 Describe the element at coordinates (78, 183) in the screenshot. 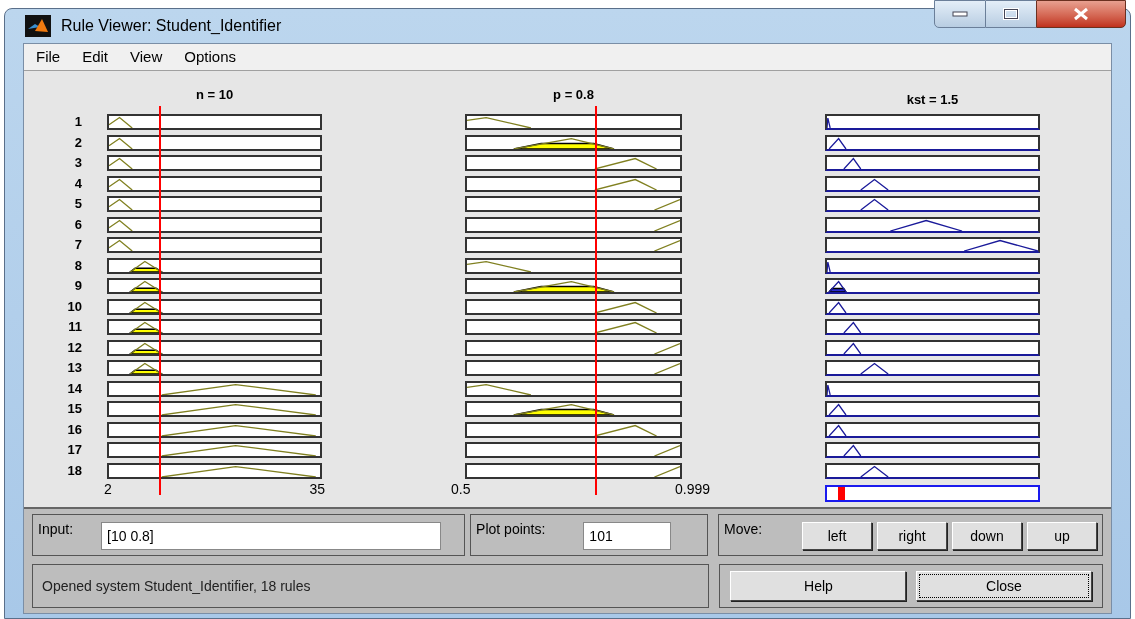

I see `rule-number: 4` at that location.